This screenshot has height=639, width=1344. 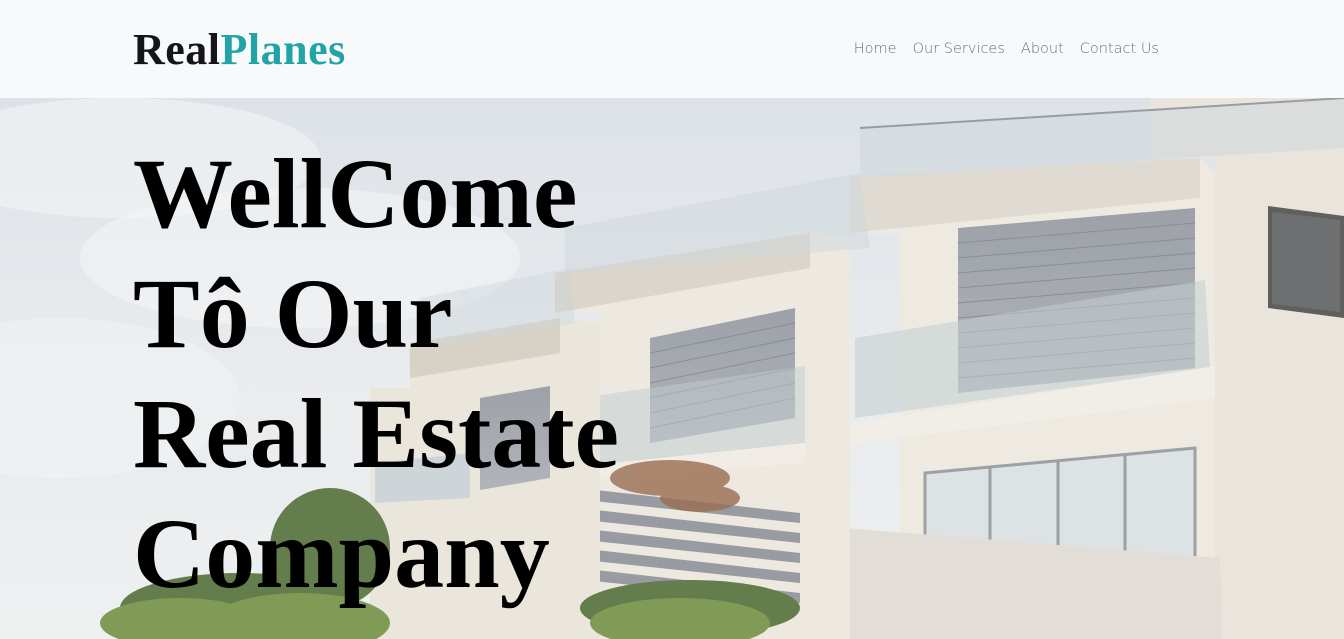 What do you see at coordinates (875, 49) in the screenshot?
I see `nav-home-link: Home` at bounding box center [875, 49].